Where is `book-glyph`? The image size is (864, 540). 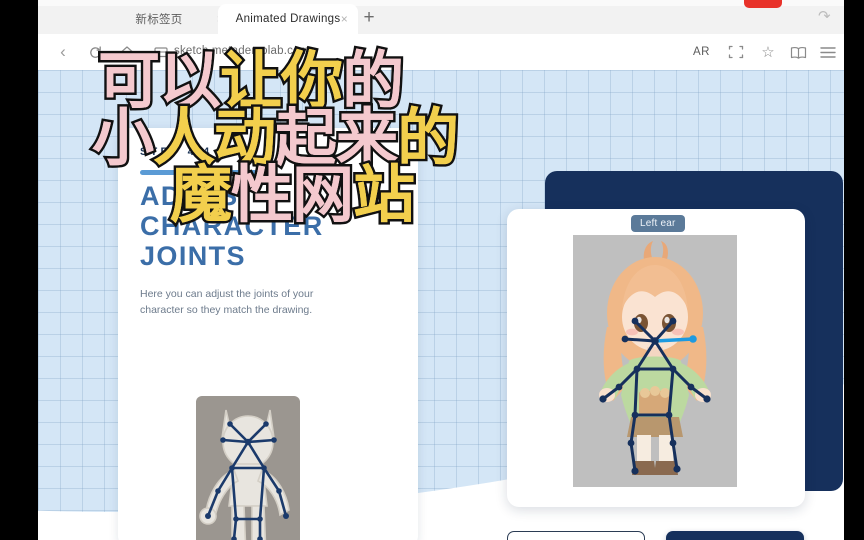 book-glyph is located at coordinates (798, 52).